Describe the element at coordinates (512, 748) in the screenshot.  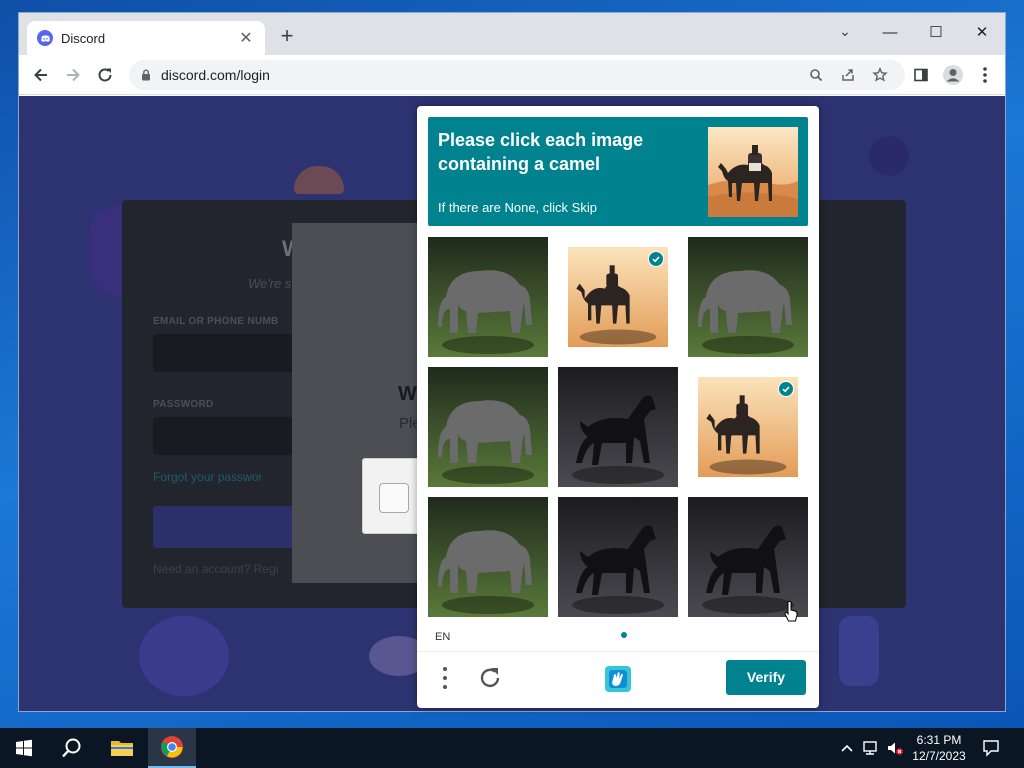
I see `windows-taskbar: 6:31 PM 12/7/2023` at that location.